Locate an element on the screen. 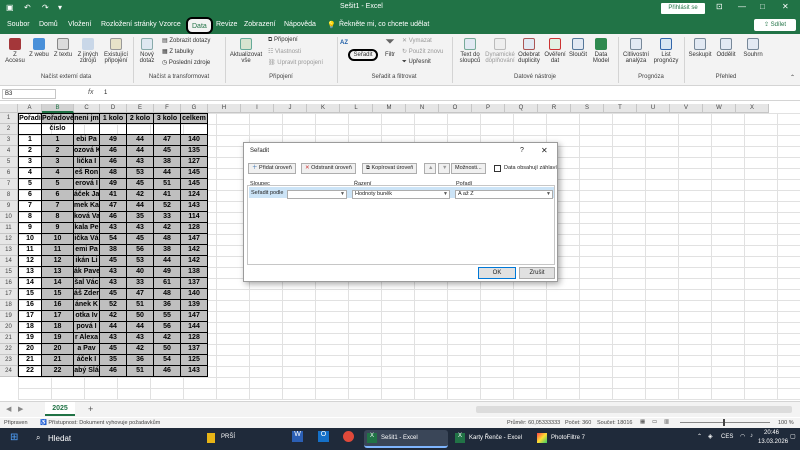 The image size is (800, 450). row-header-14: 14 is located at coordinates (9, 261).